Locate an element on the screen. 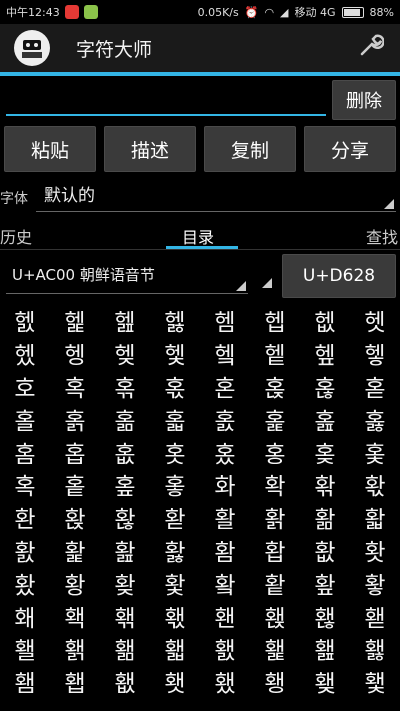 The image size is (400, 711). character-cell: 홾 is located at coordinates (325, 648).